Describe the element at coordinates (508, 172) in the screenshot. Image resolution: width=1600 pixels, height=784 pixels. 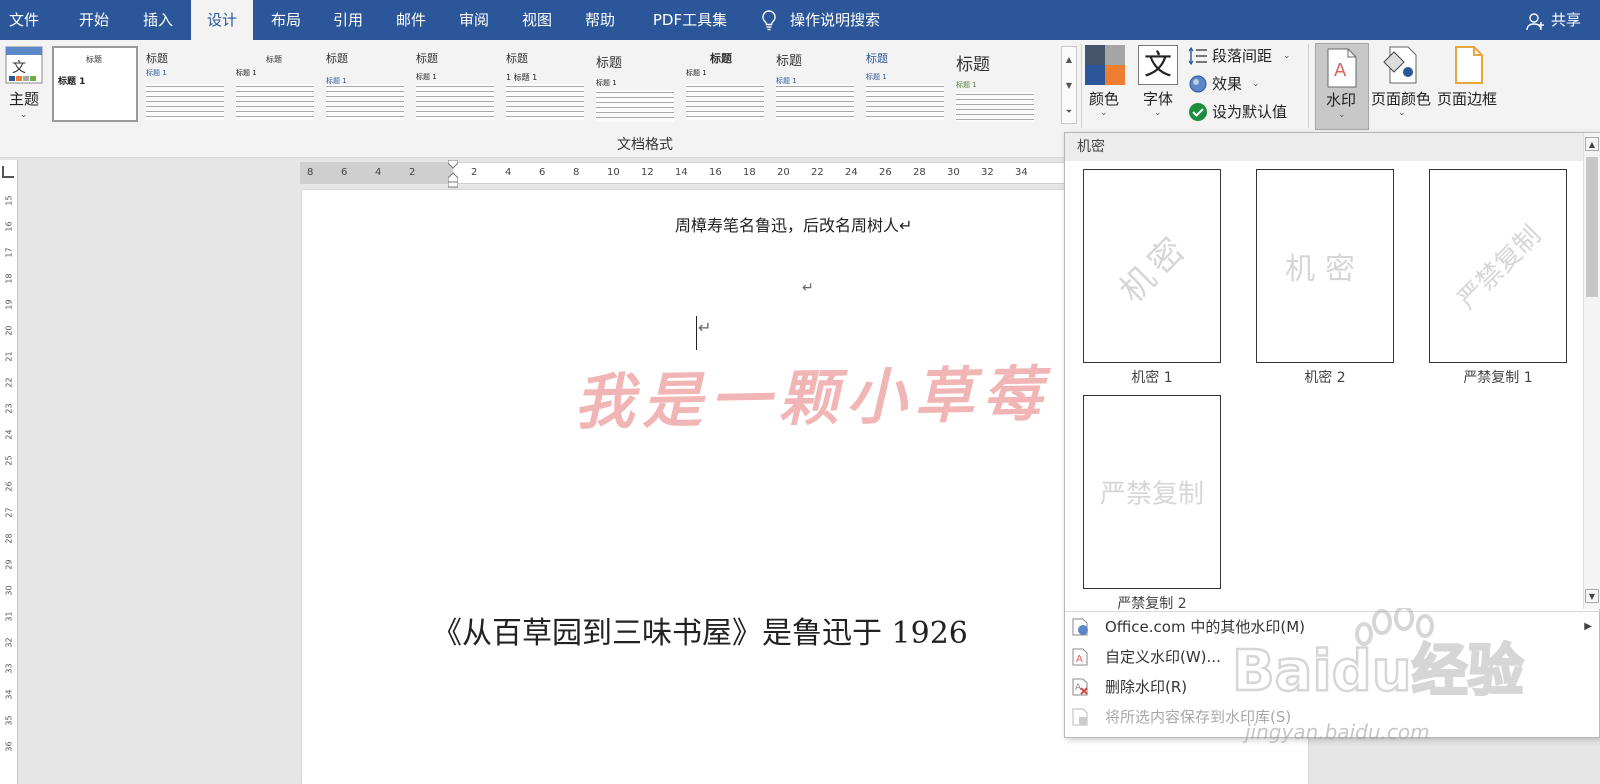
I see `ruler-number: 4` at that location.